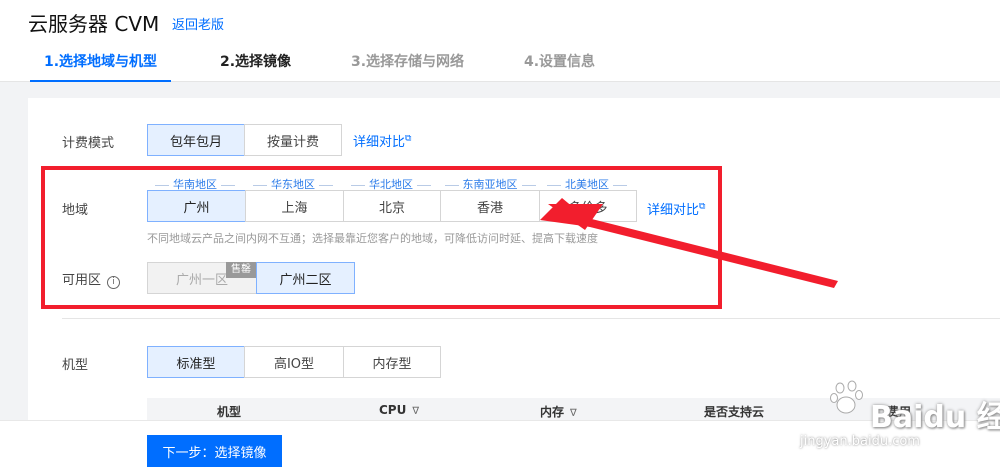 The width and height of the screenshot is (1000, 476). I want to click on column-header-cloud-support: 是否支持云, so click(734, 412).